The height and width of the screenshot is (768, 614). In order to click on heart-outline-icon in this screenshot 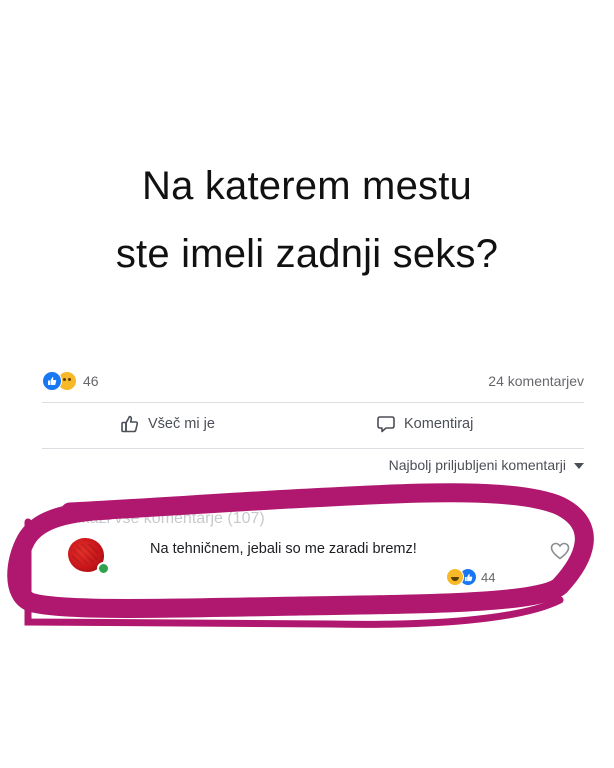, I will do `click(560, 553)`.